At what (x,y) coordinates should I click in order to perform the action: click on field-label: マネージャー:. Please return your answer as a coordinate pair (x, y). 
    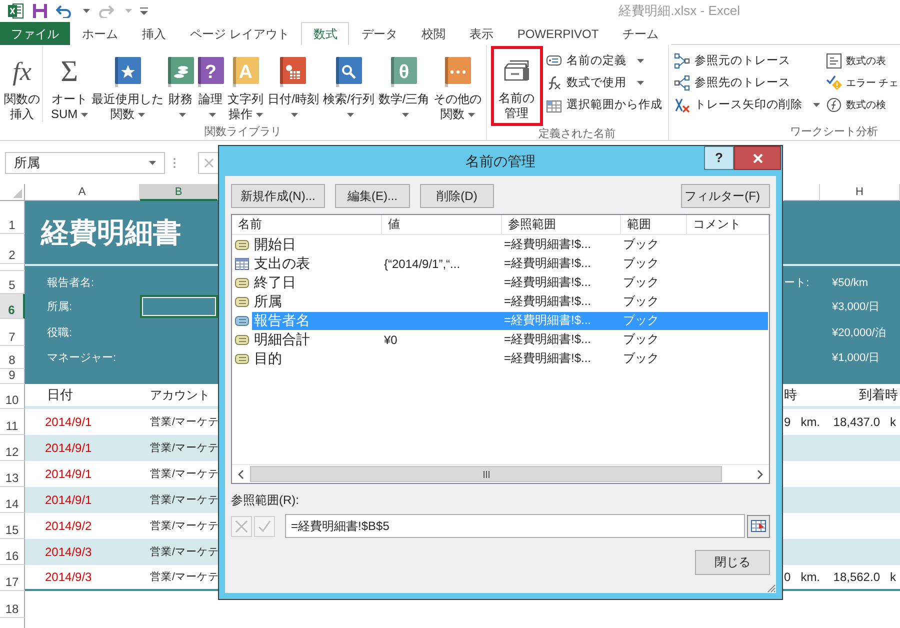
    Looking at the image, I should click on (82, 358).